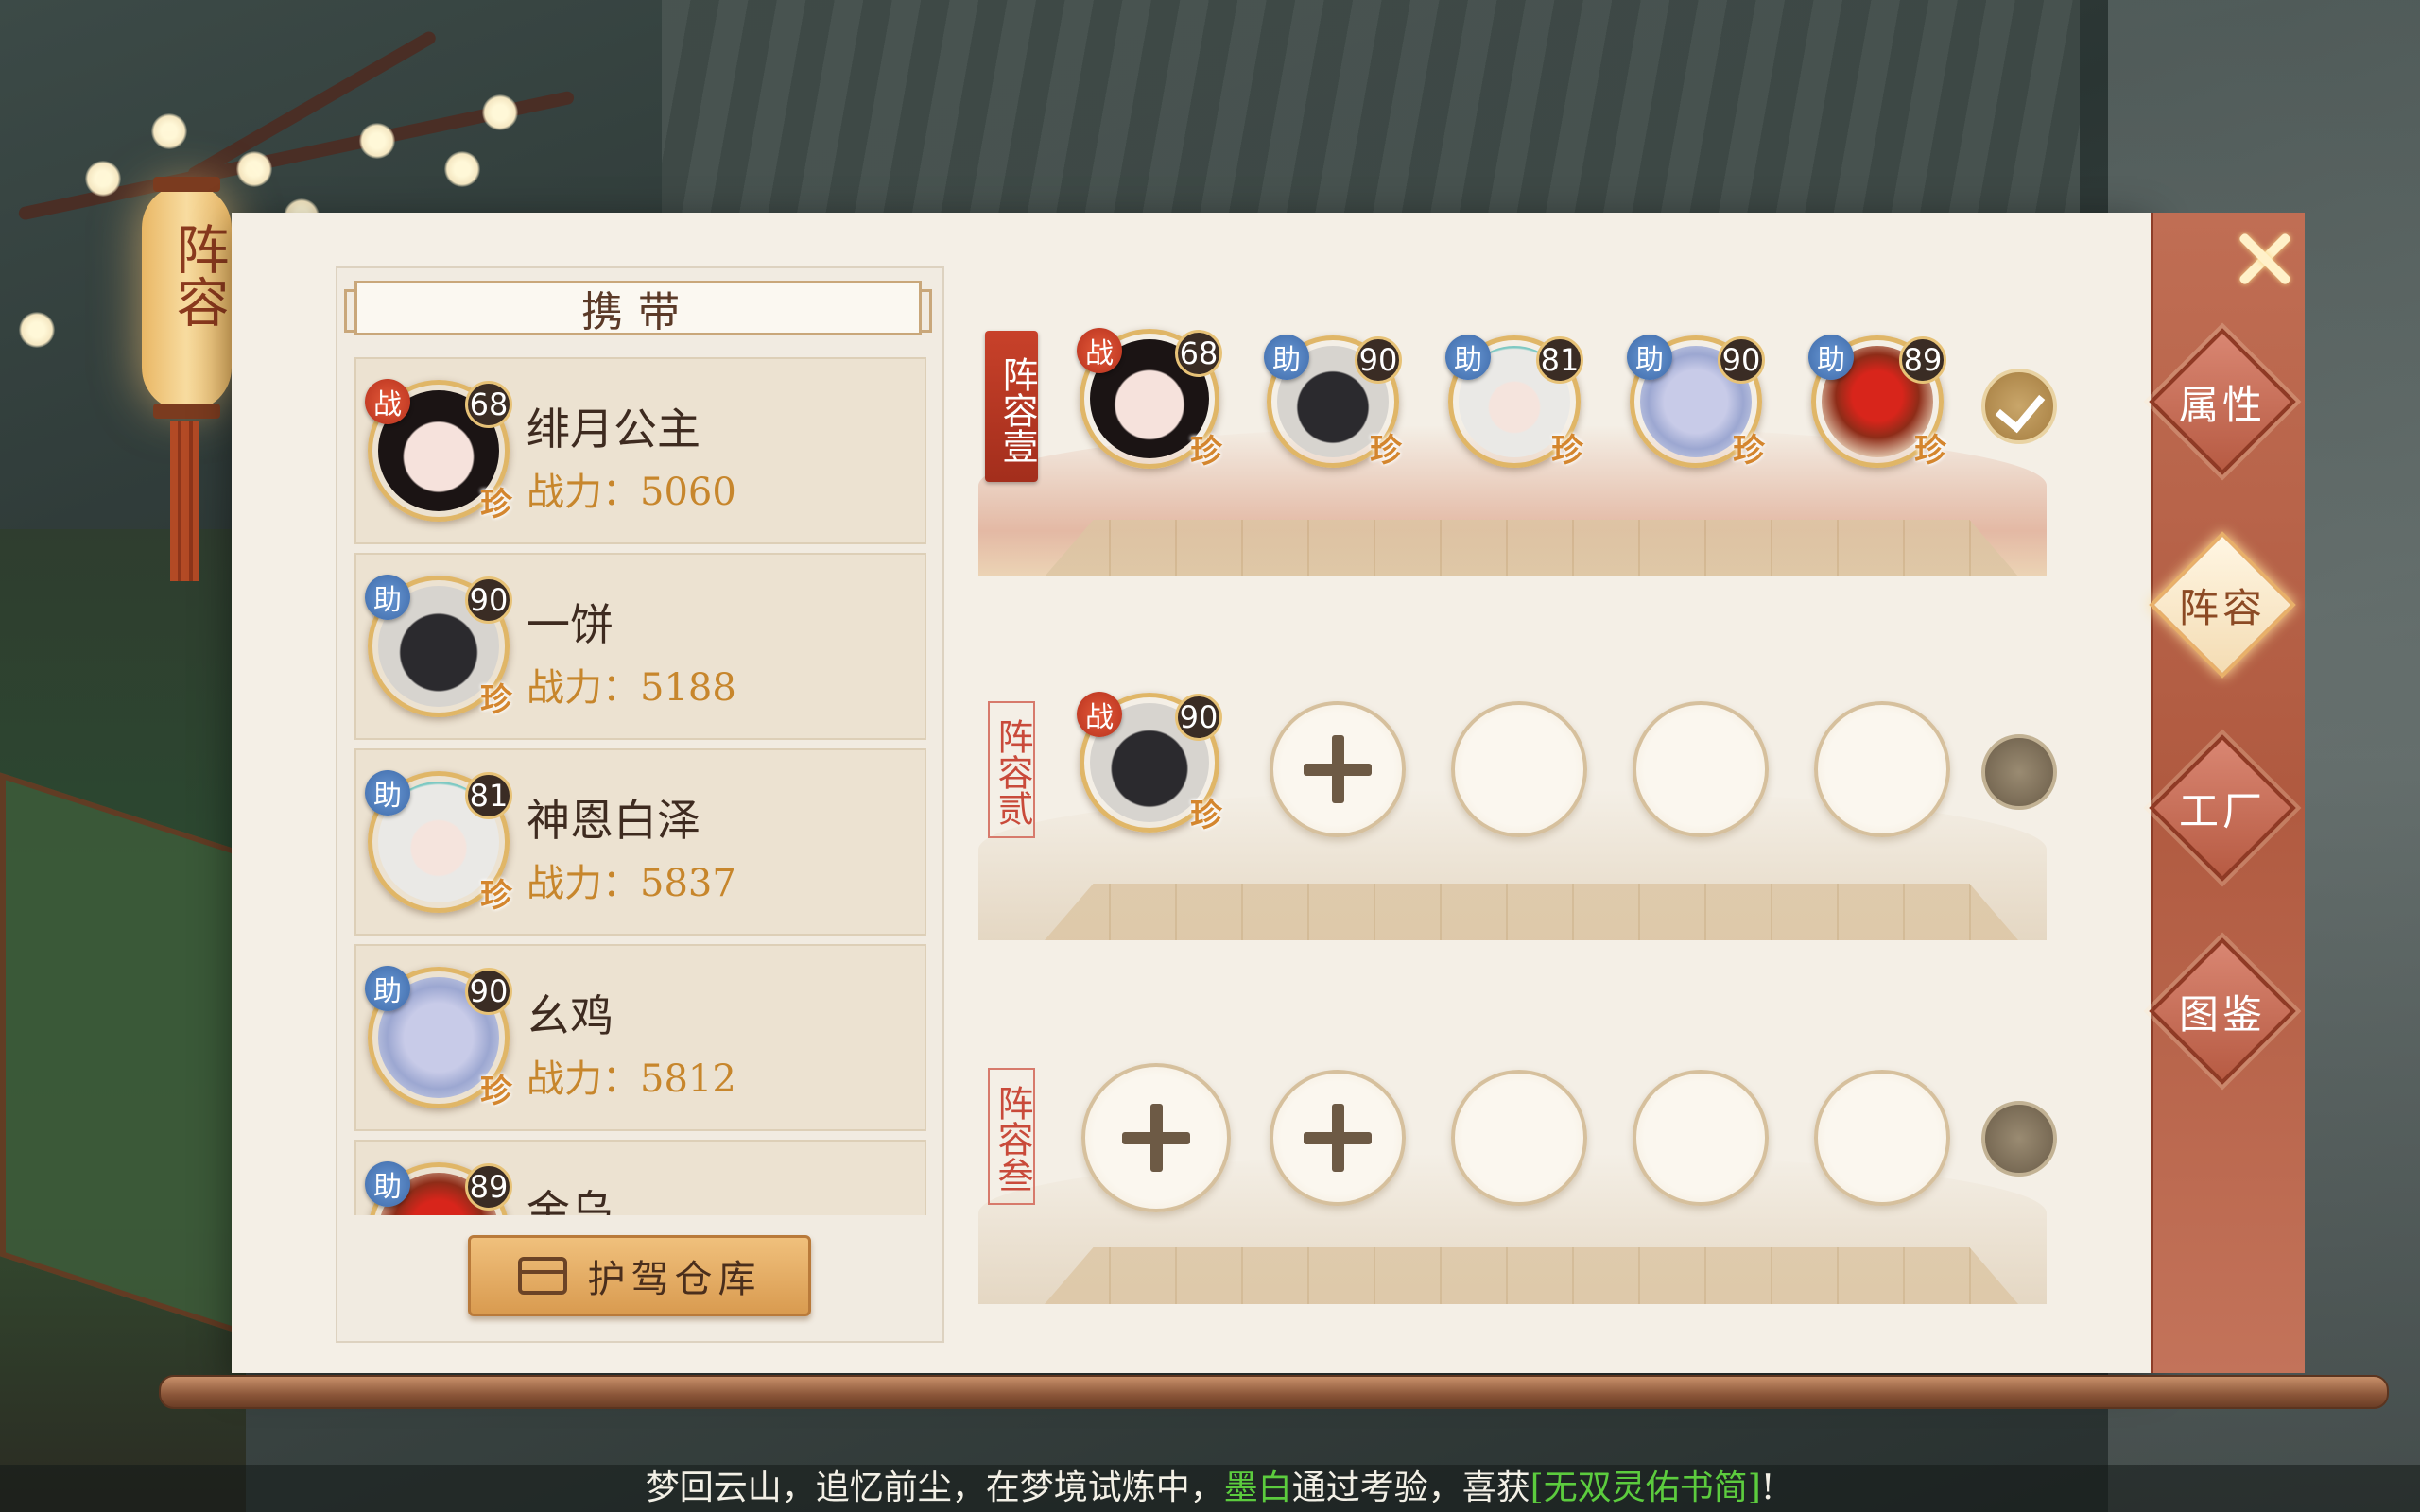 Image resolution: width=2420 pixels, height=1512 pixels. I want to click on lineup-1-slot-1: 战 68 珍, so click(1149, 399).